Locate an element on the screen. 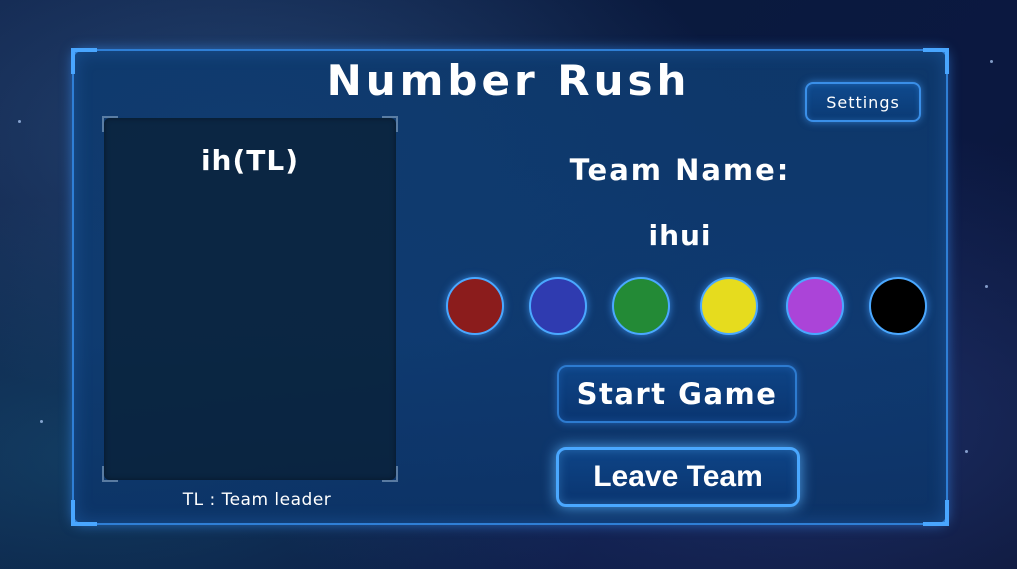  color-swatch-purple is located at coordinates (815, 306).